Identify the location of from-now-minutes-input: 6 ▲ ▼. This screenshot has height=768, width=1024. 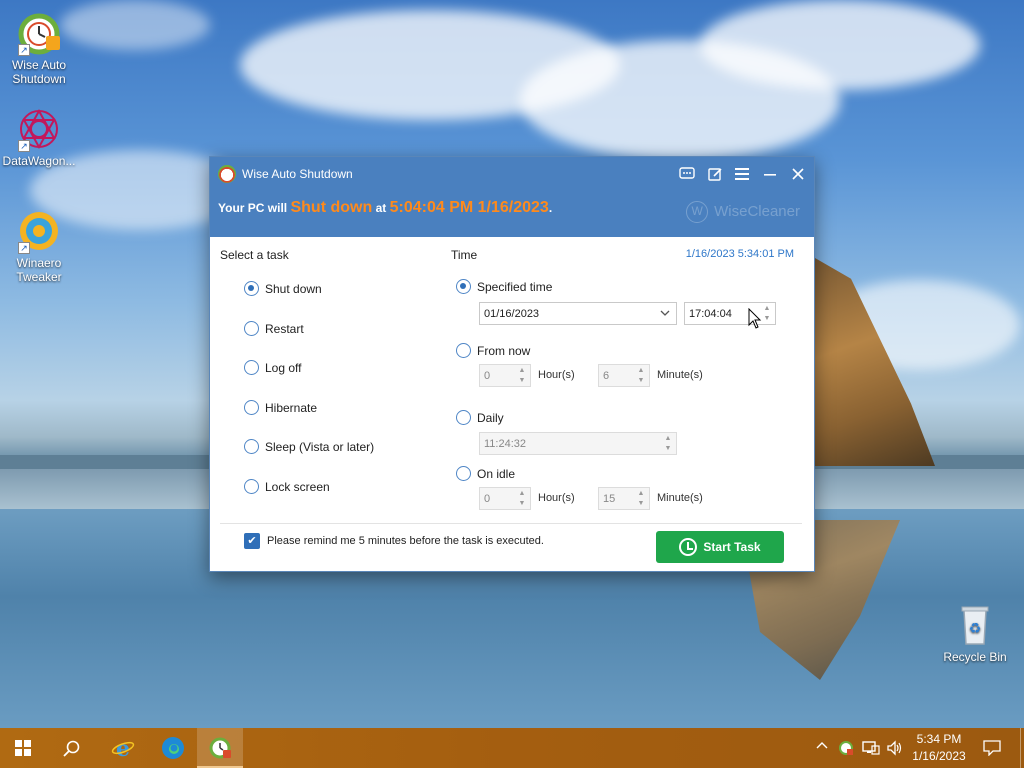
(624, 375).